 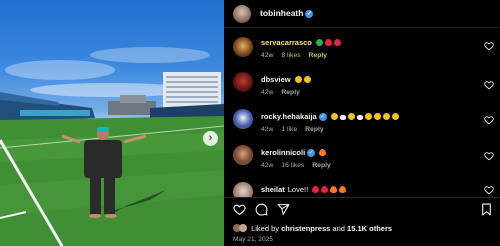 I want to click on comment-meta: 42w 16 likes Reply, so click(x=299, y=165).